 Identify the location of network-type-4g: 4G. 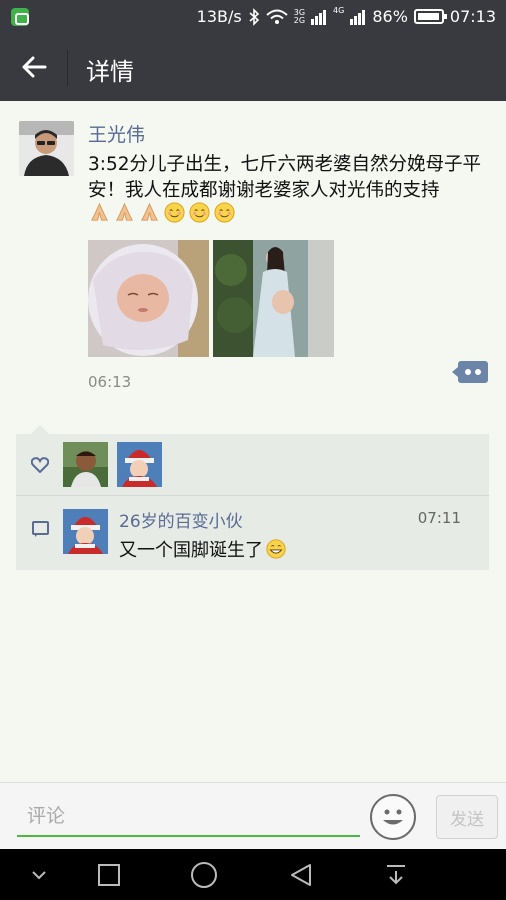
(339, 10).